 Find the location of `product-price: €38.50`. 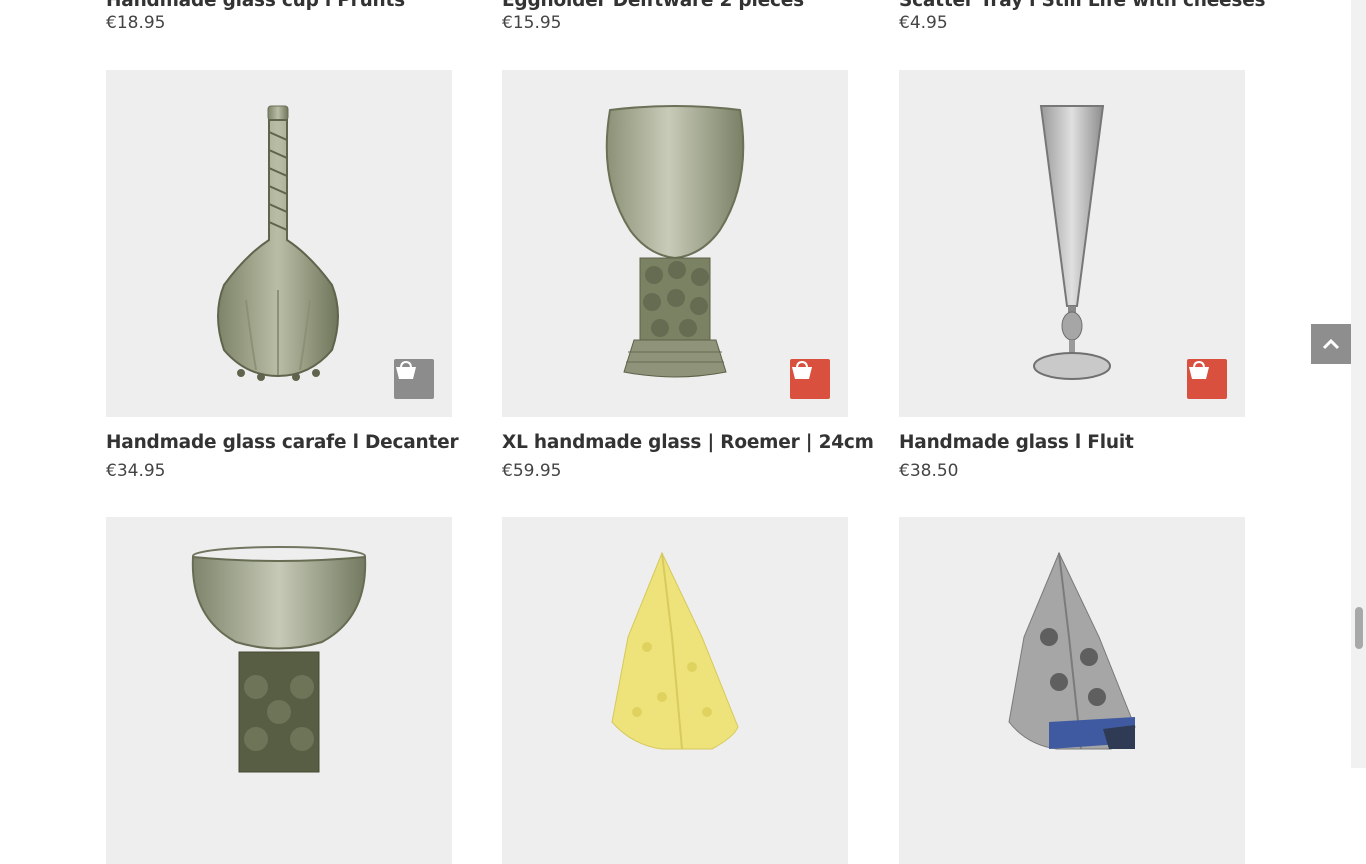

product-price: €38.50 is located at coordinates (929, 471).